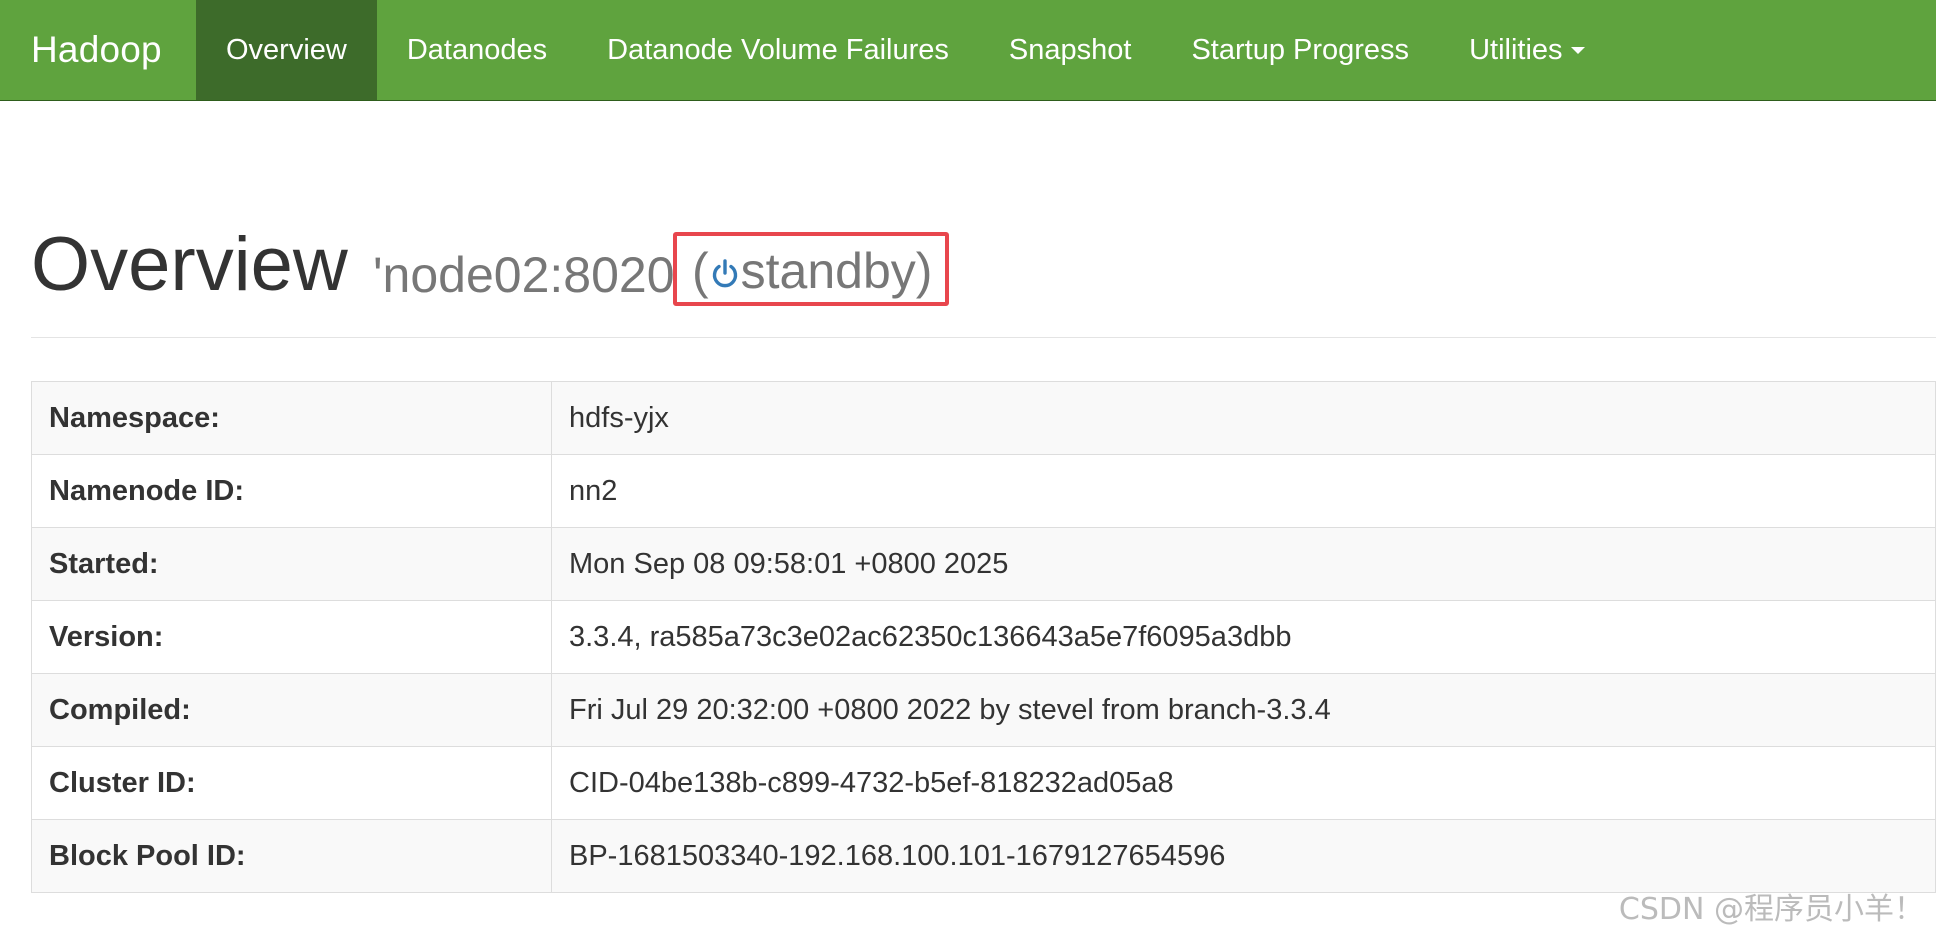 The image size is (1936, 932). Describe the element at coordinates (1577, 50) in the screenshot. I see `caret-down-icon` at that location.